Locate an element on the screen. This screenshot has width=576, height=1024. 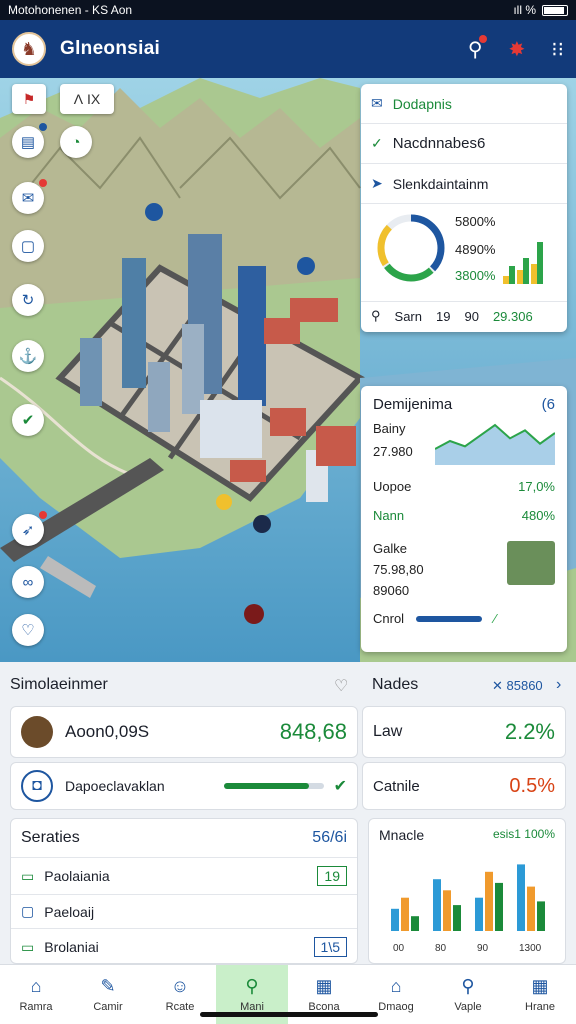
nav-item-hrane: ▦ Hrane is located at coordinates (540, 994).